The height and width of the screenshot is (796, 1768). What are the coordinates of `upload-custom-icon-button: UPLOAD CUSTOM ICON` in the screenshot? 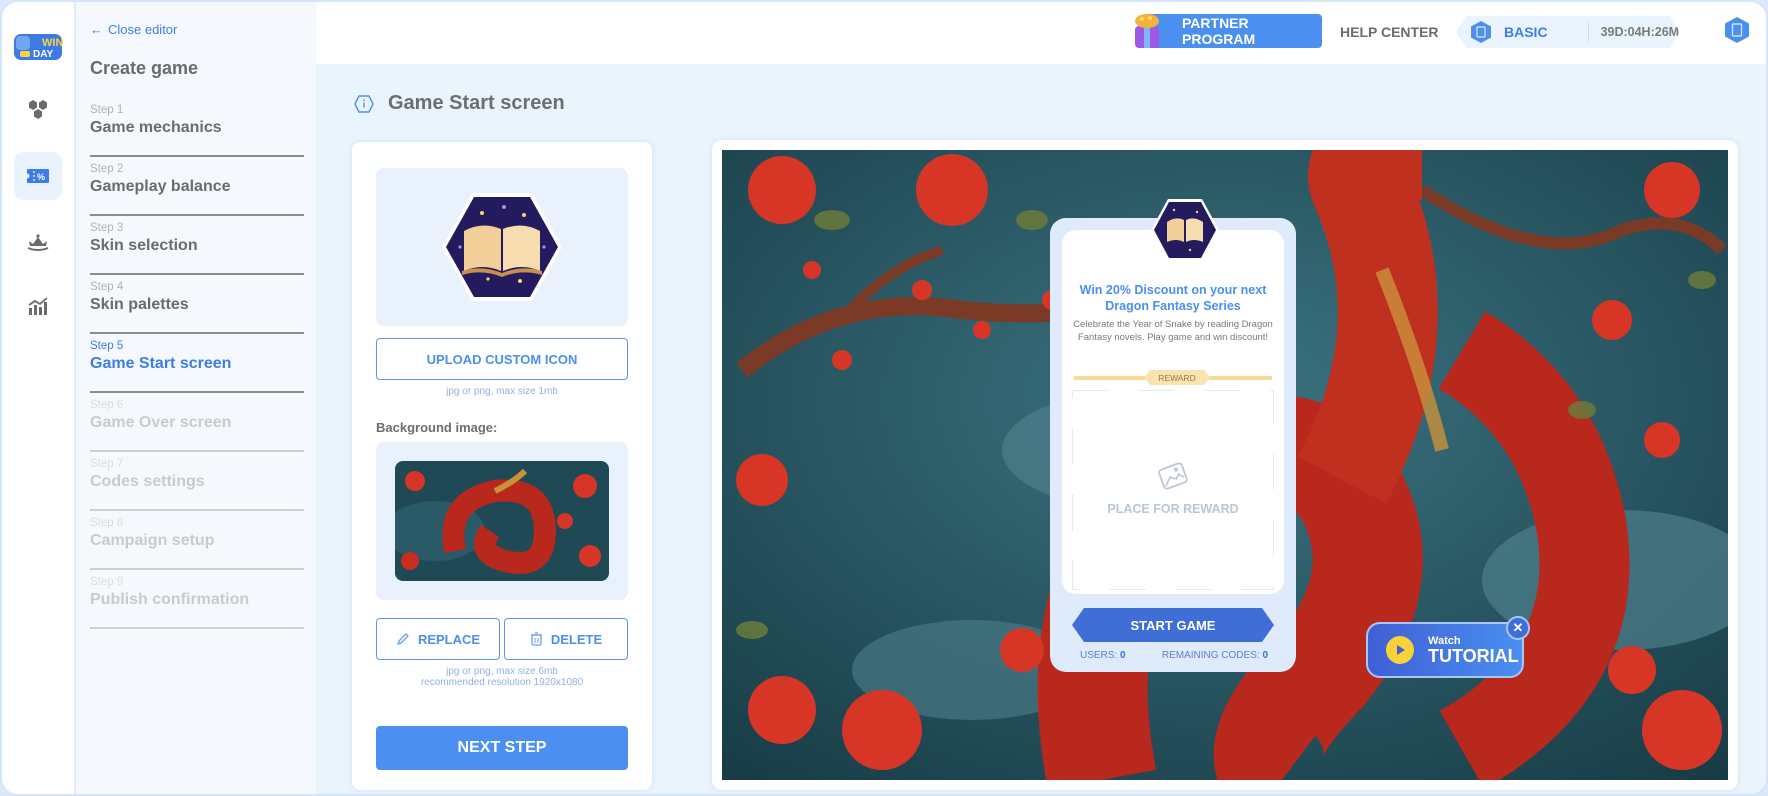 It's located at (502, 359).